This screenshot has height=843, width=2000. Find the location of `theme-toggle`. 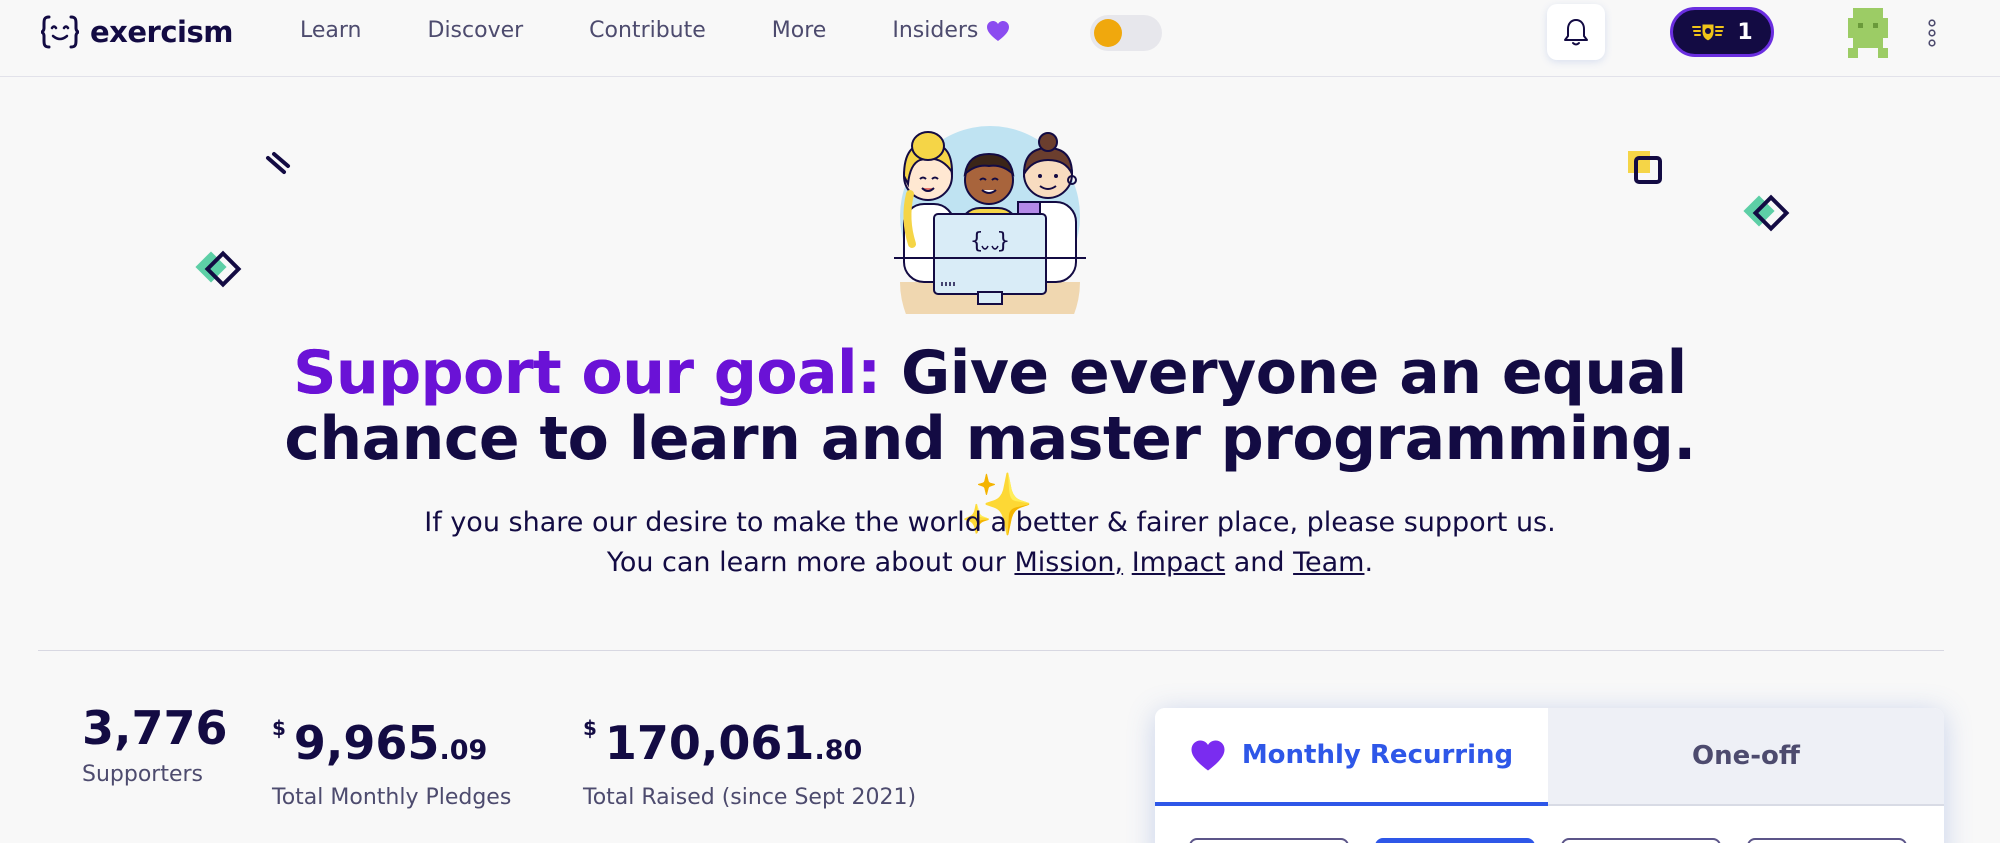

theme-toggle is located at coordinates (1126, 33).